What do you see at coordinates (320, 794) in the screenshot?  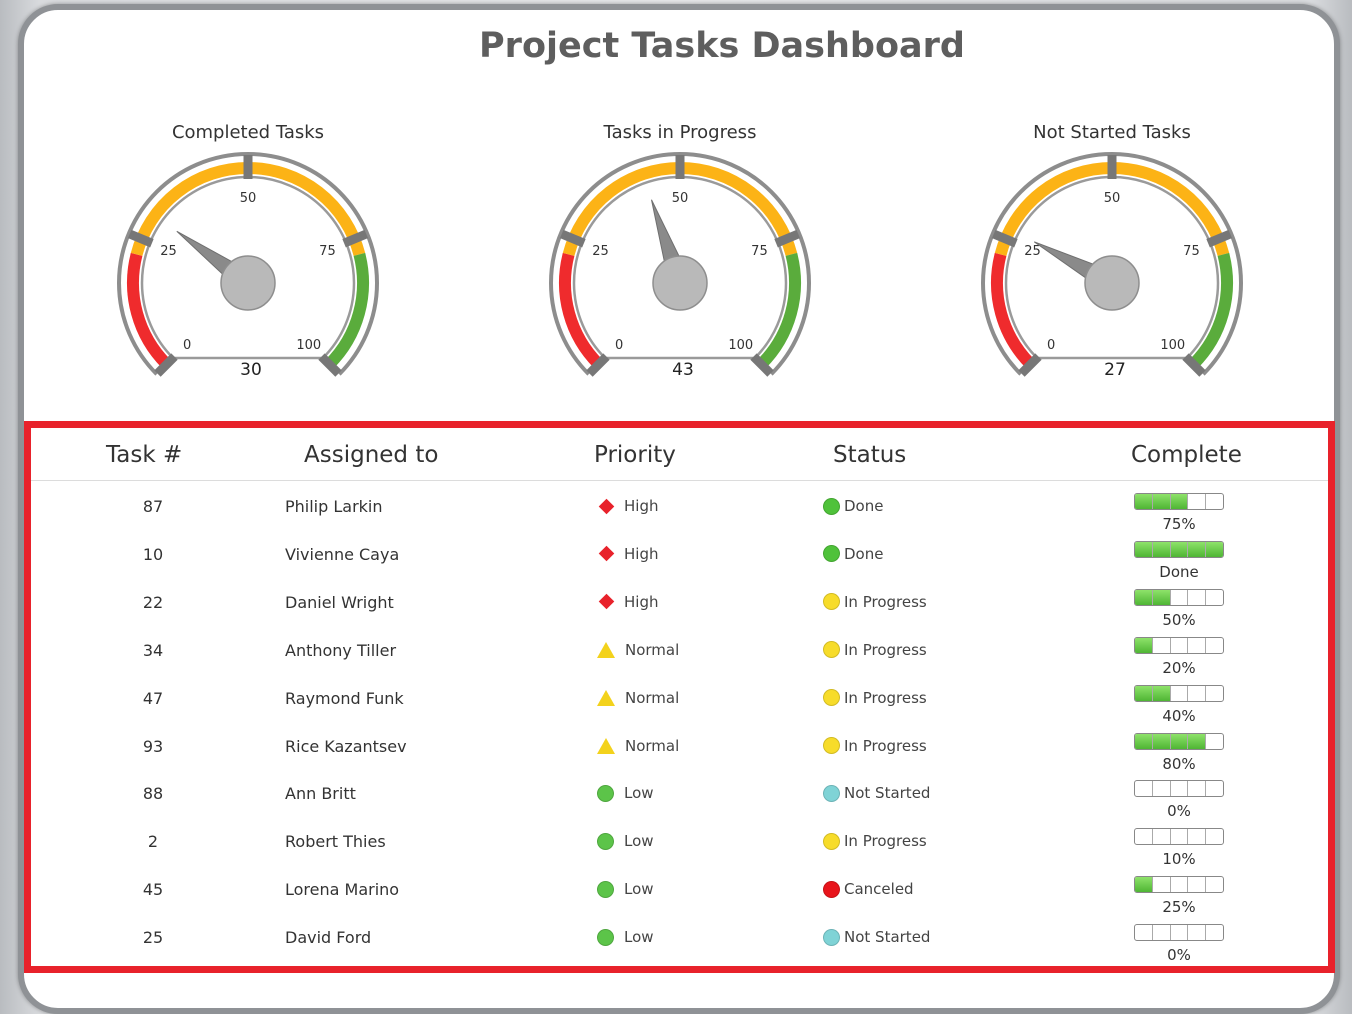 I see `assignee-name: Ann Britt` at bounding box center [320, 794].